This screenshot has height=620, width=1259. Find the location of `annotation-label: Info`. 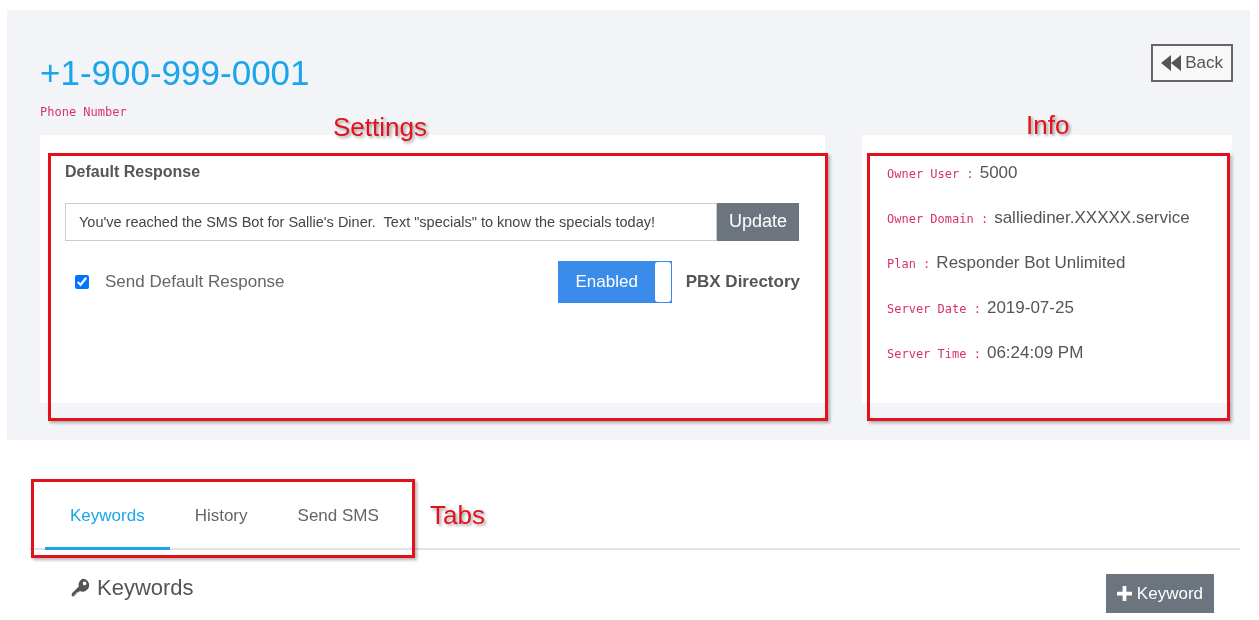

annotation-label: Info is located at coordinates (1048, 125).